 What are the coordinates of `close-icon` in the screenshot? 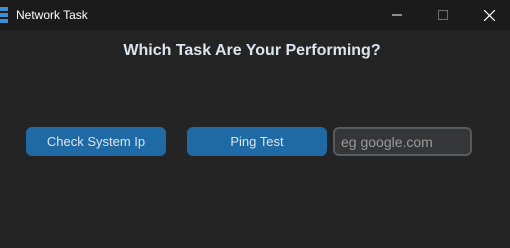 It's located at (489, 15).